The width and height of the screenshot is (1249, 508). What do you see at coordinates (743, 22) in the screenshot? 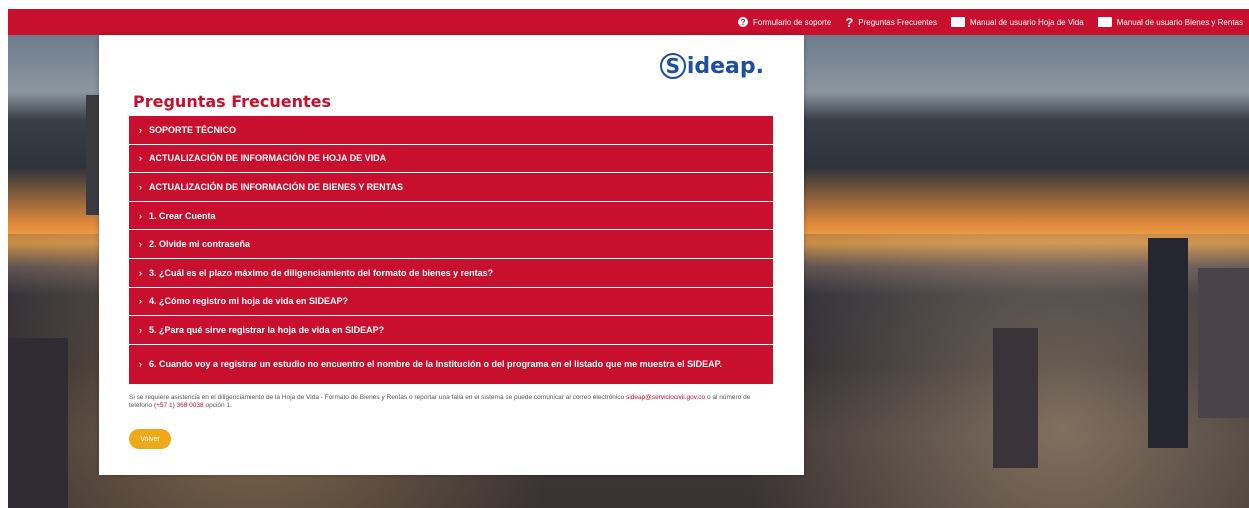
I see `help-circle-icon: ?` at bounding box center [743, 22].